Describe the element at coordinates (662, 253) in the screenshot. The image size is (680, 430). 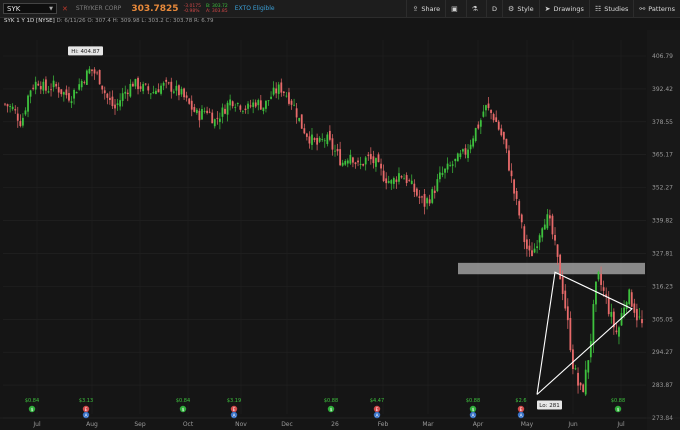
I see `price-axis-tick: 327.81` at that location.